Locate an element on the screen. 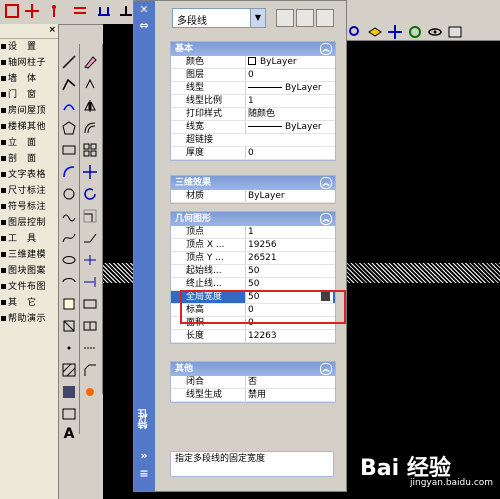  property-row: 顶点 1 is located at coordinates (253, 232).